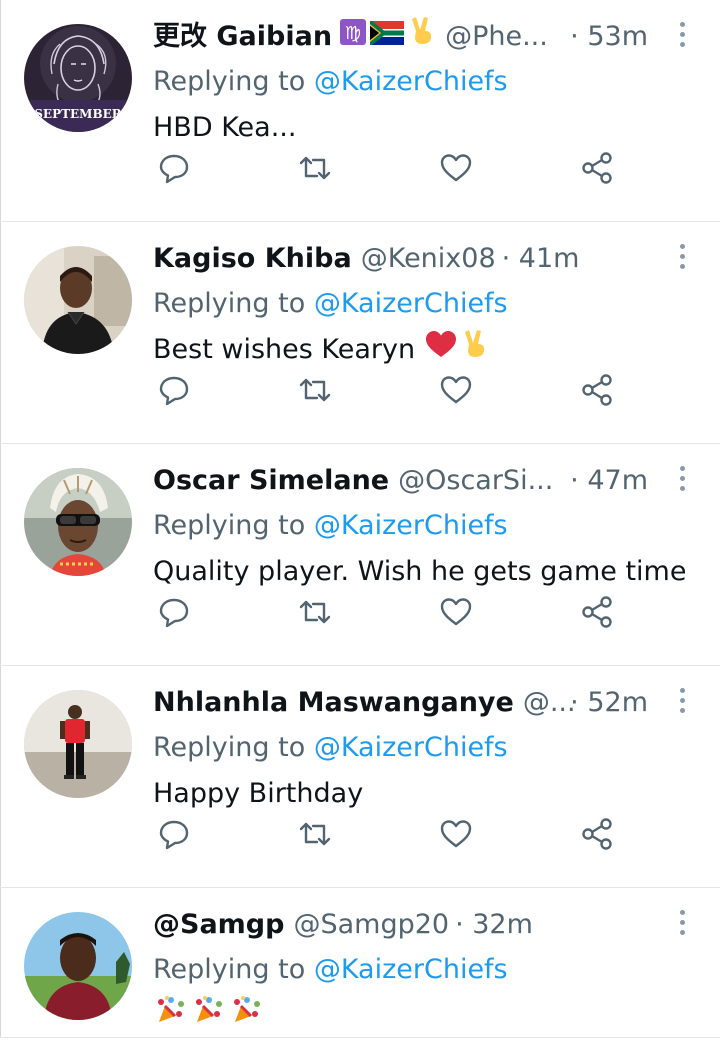 The height and width of the screenshot is (1040, 720). Describe the element at coordinates (494, 925) in the screenshot. I see `timestamp: · 32m` at that location.